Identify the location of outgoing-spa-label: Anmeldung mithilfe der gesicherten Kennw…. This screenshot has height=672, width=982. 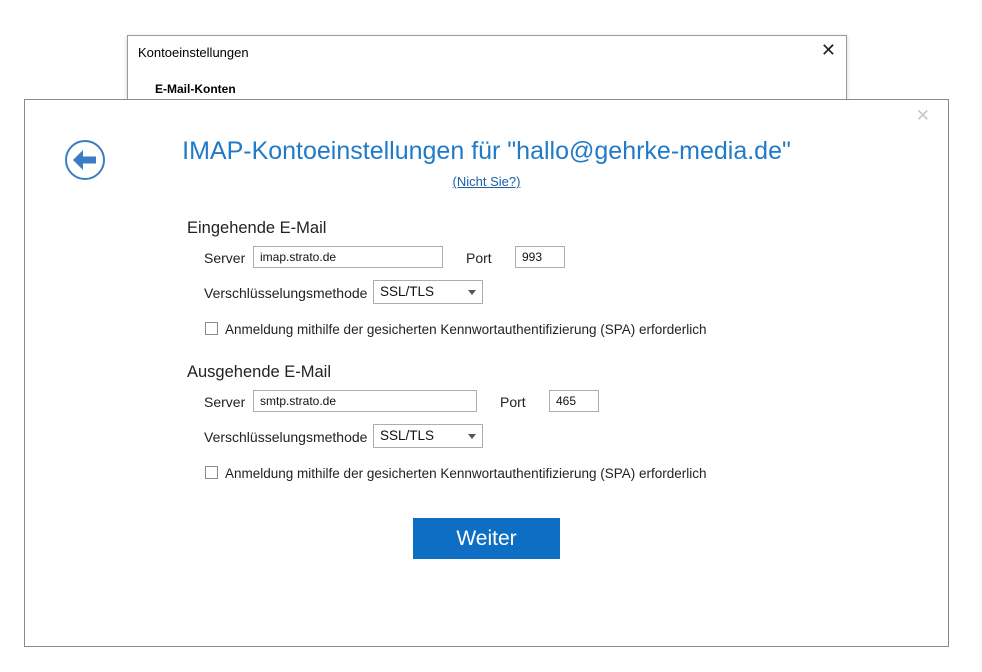
(466, 473).